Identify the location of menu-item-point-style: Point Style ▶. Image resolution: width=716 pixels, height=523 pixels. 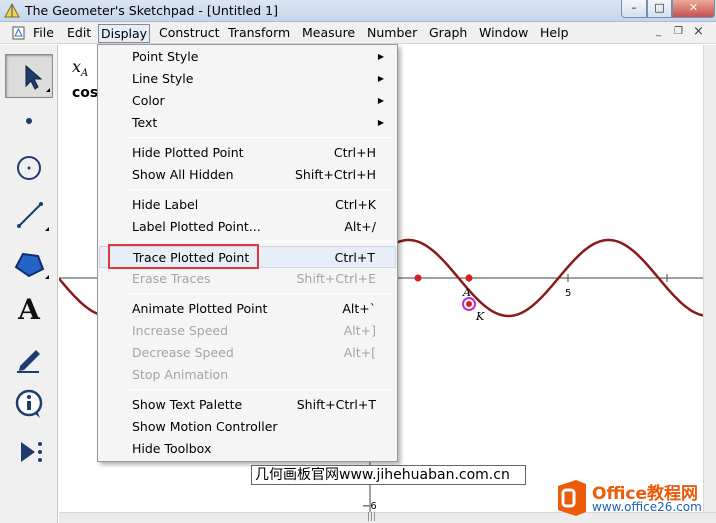
(247, 57).